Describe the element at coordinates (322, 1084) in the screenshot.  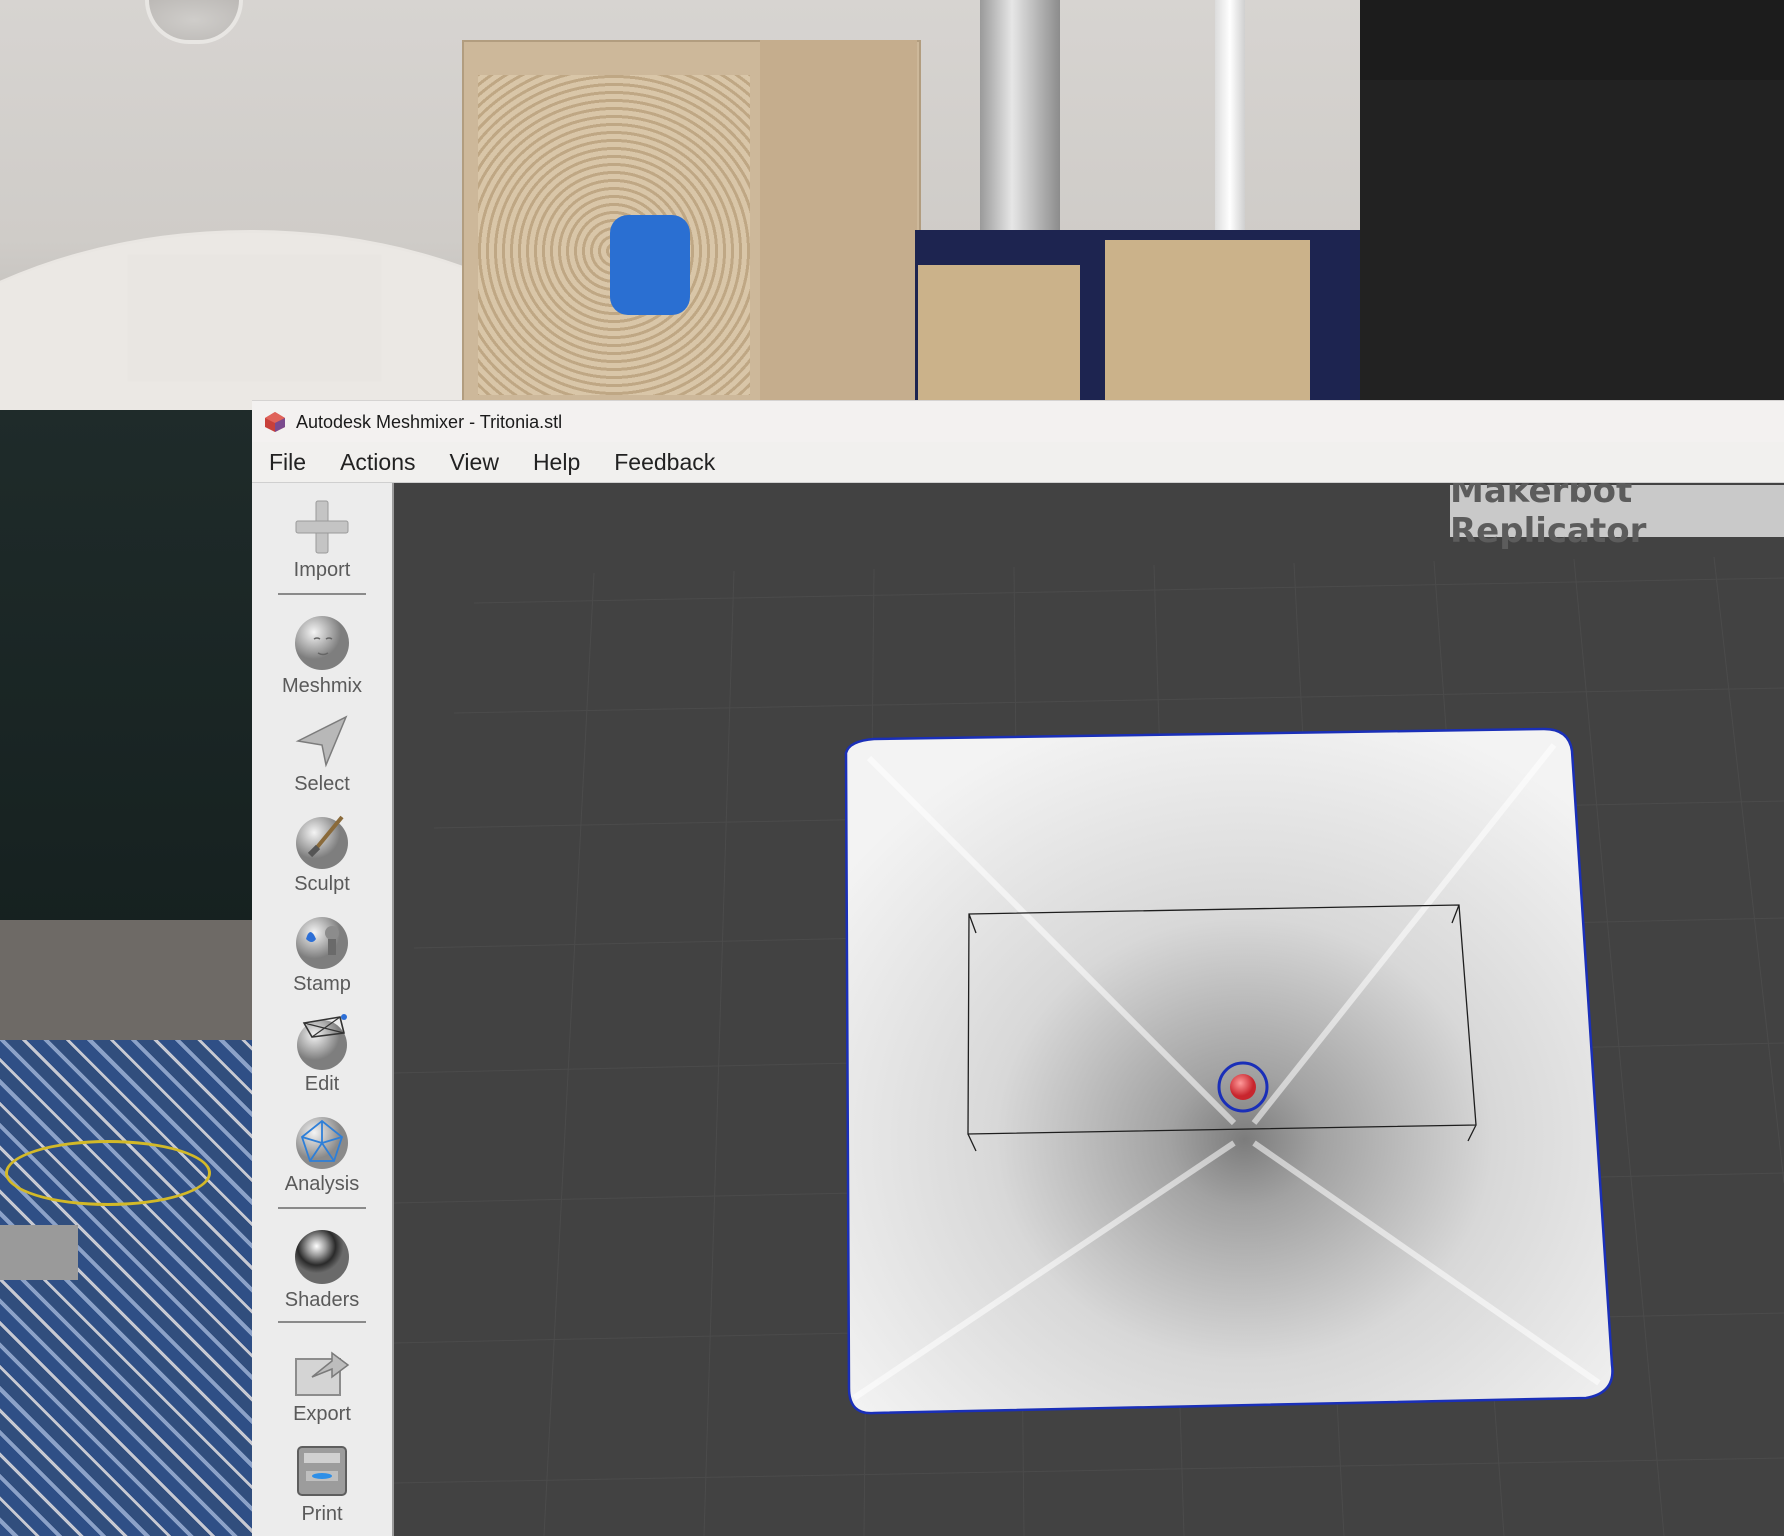
I see `edit-label: Edit` at that location.